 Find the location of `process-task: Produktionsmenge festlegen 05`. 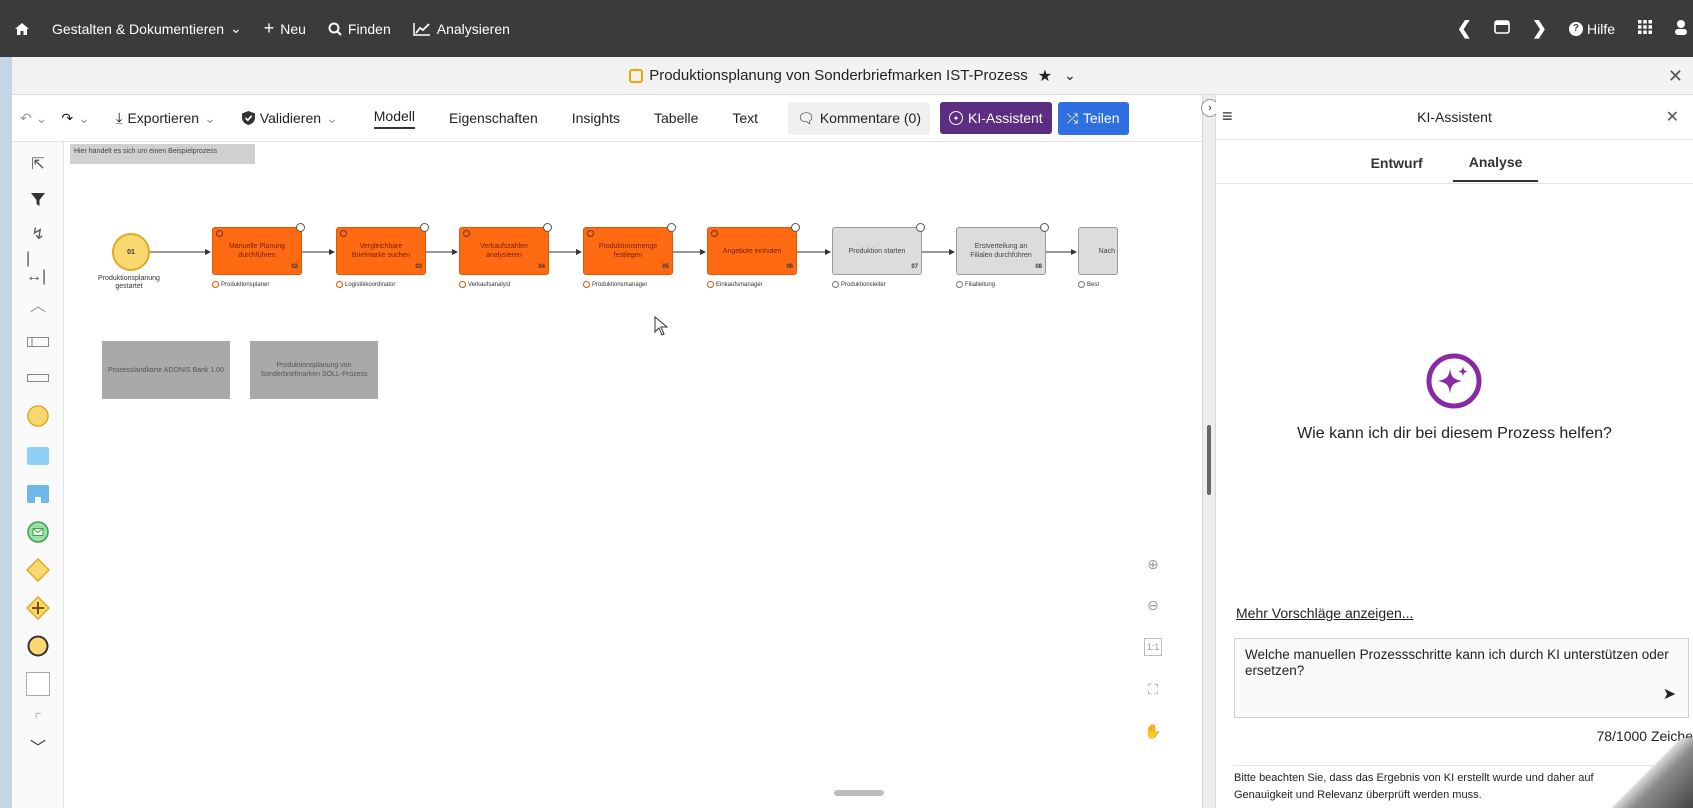

process-task: Produktionsmenge festlegen 05 is located at coordinates (629, 249).